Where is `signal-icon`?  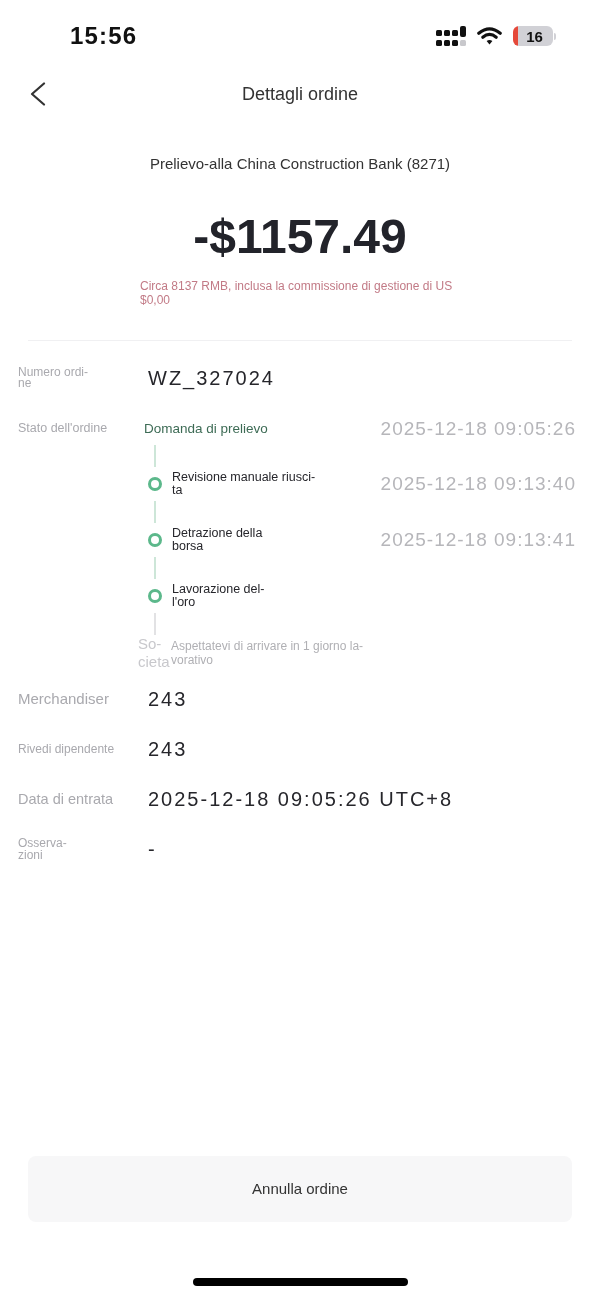
signal-icon is located at coordinates (451, 36).